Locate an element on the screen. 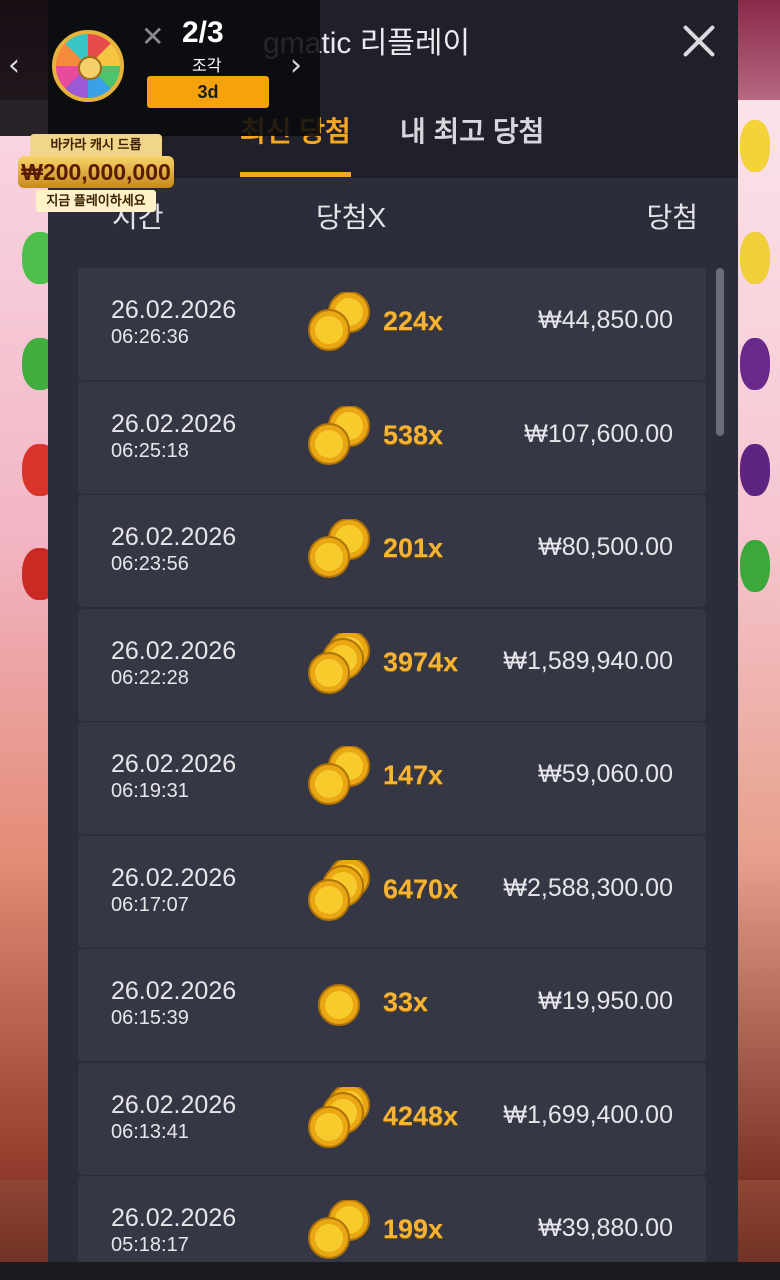 The image size is (780, 1280). list-item: 26.02.2026 06:22:28 3974x ₩1,589,940.00 is located at coordinates (392, 664).